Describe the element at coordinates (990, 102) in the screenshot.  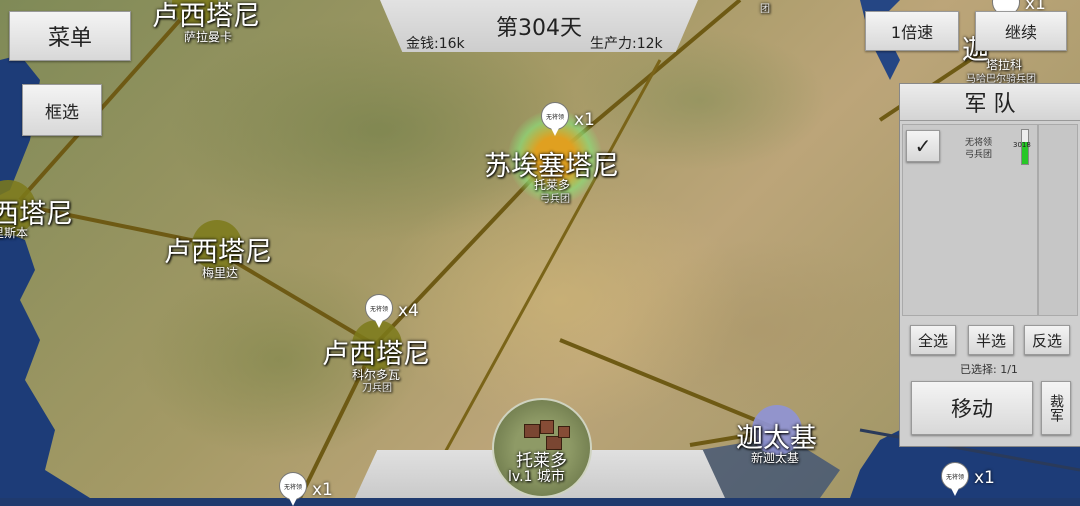
I see `army-panel-title: 军 队` at that location.